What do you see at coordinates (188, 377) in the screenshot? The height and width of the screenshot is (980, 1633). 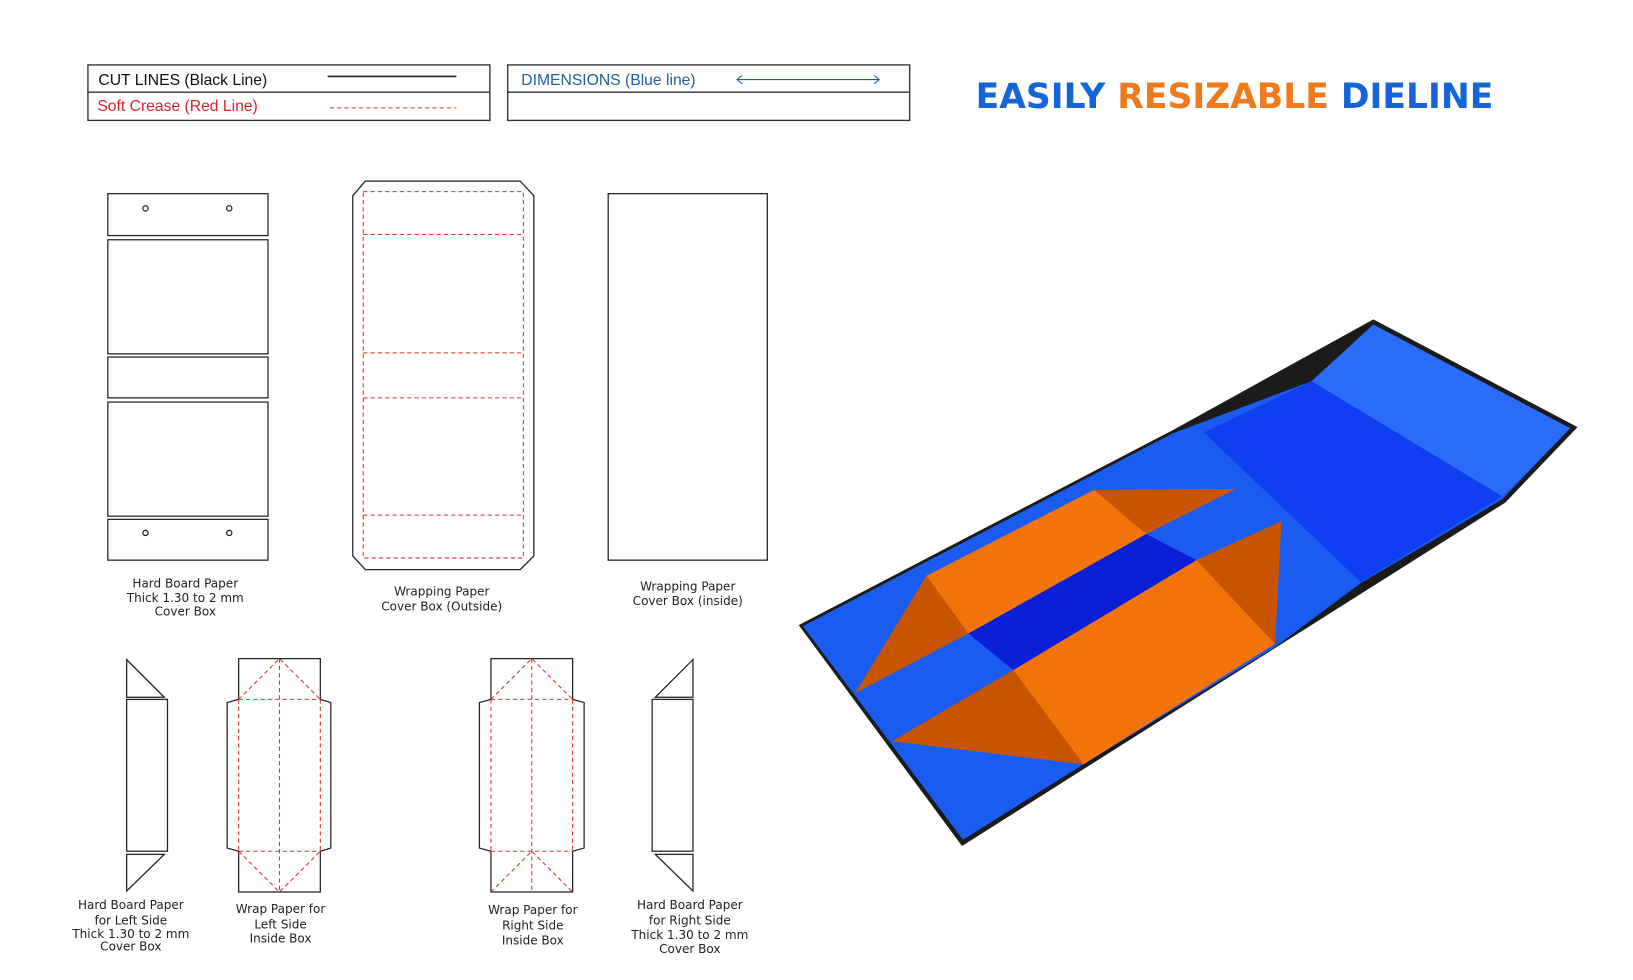 I see `hard-board-cover-dieline` at bounding box center [188, 377].